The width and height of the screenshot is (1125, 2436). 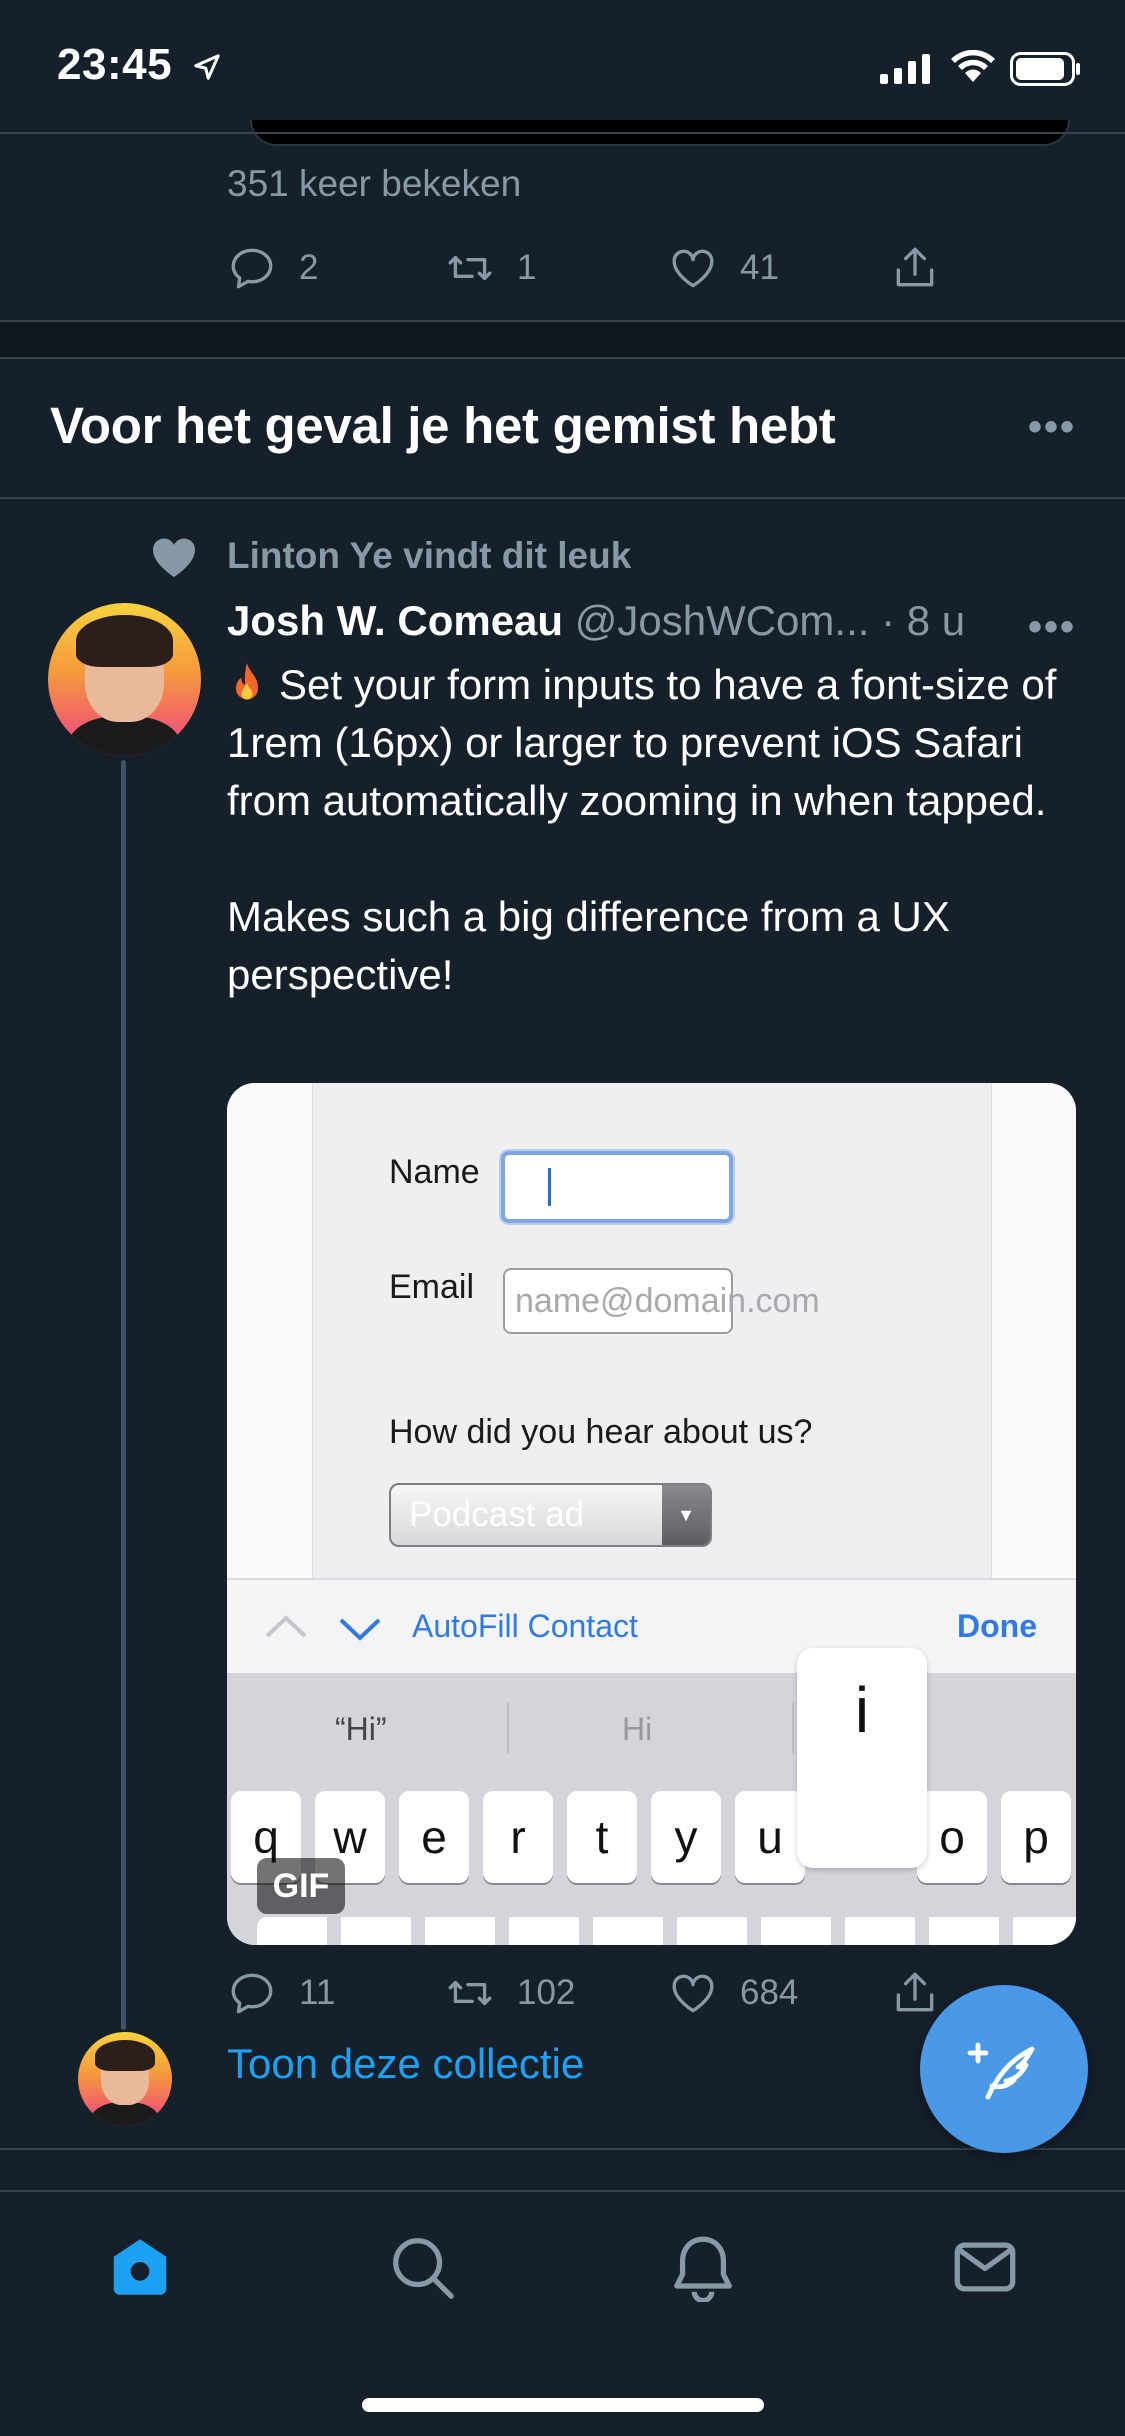 I want to click on chevron-down-icon, so click(x=360, y=1629).